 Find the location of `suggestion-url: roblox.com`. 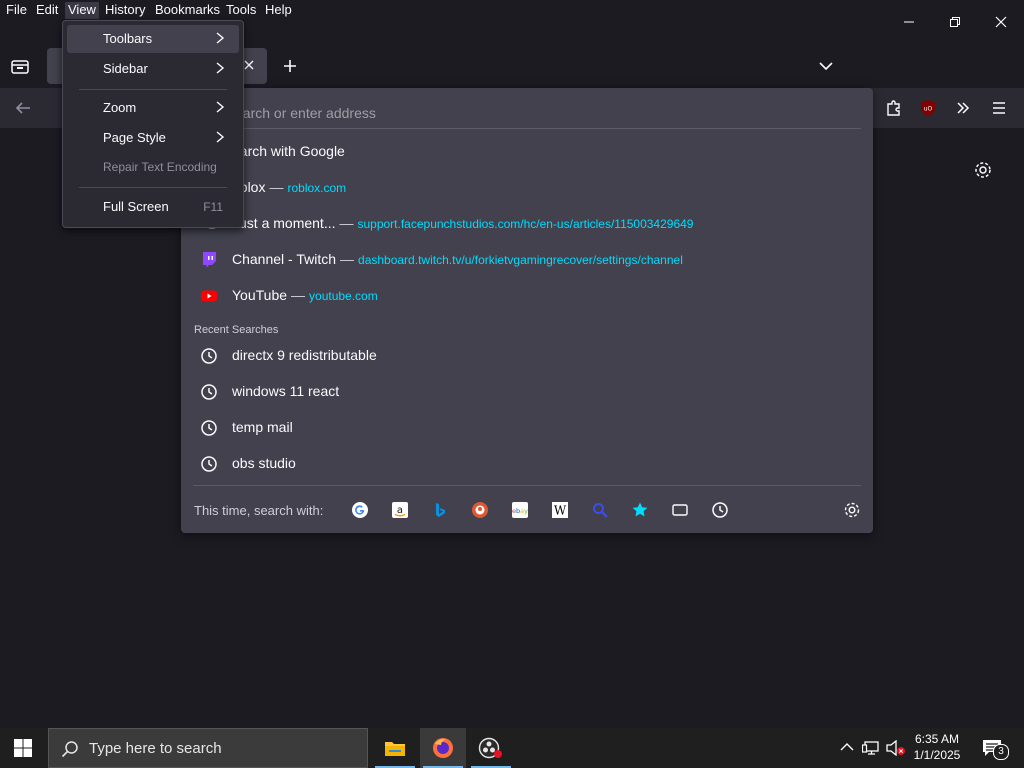

suggestion-url: roblox.com is located at coordinates (317, 188).